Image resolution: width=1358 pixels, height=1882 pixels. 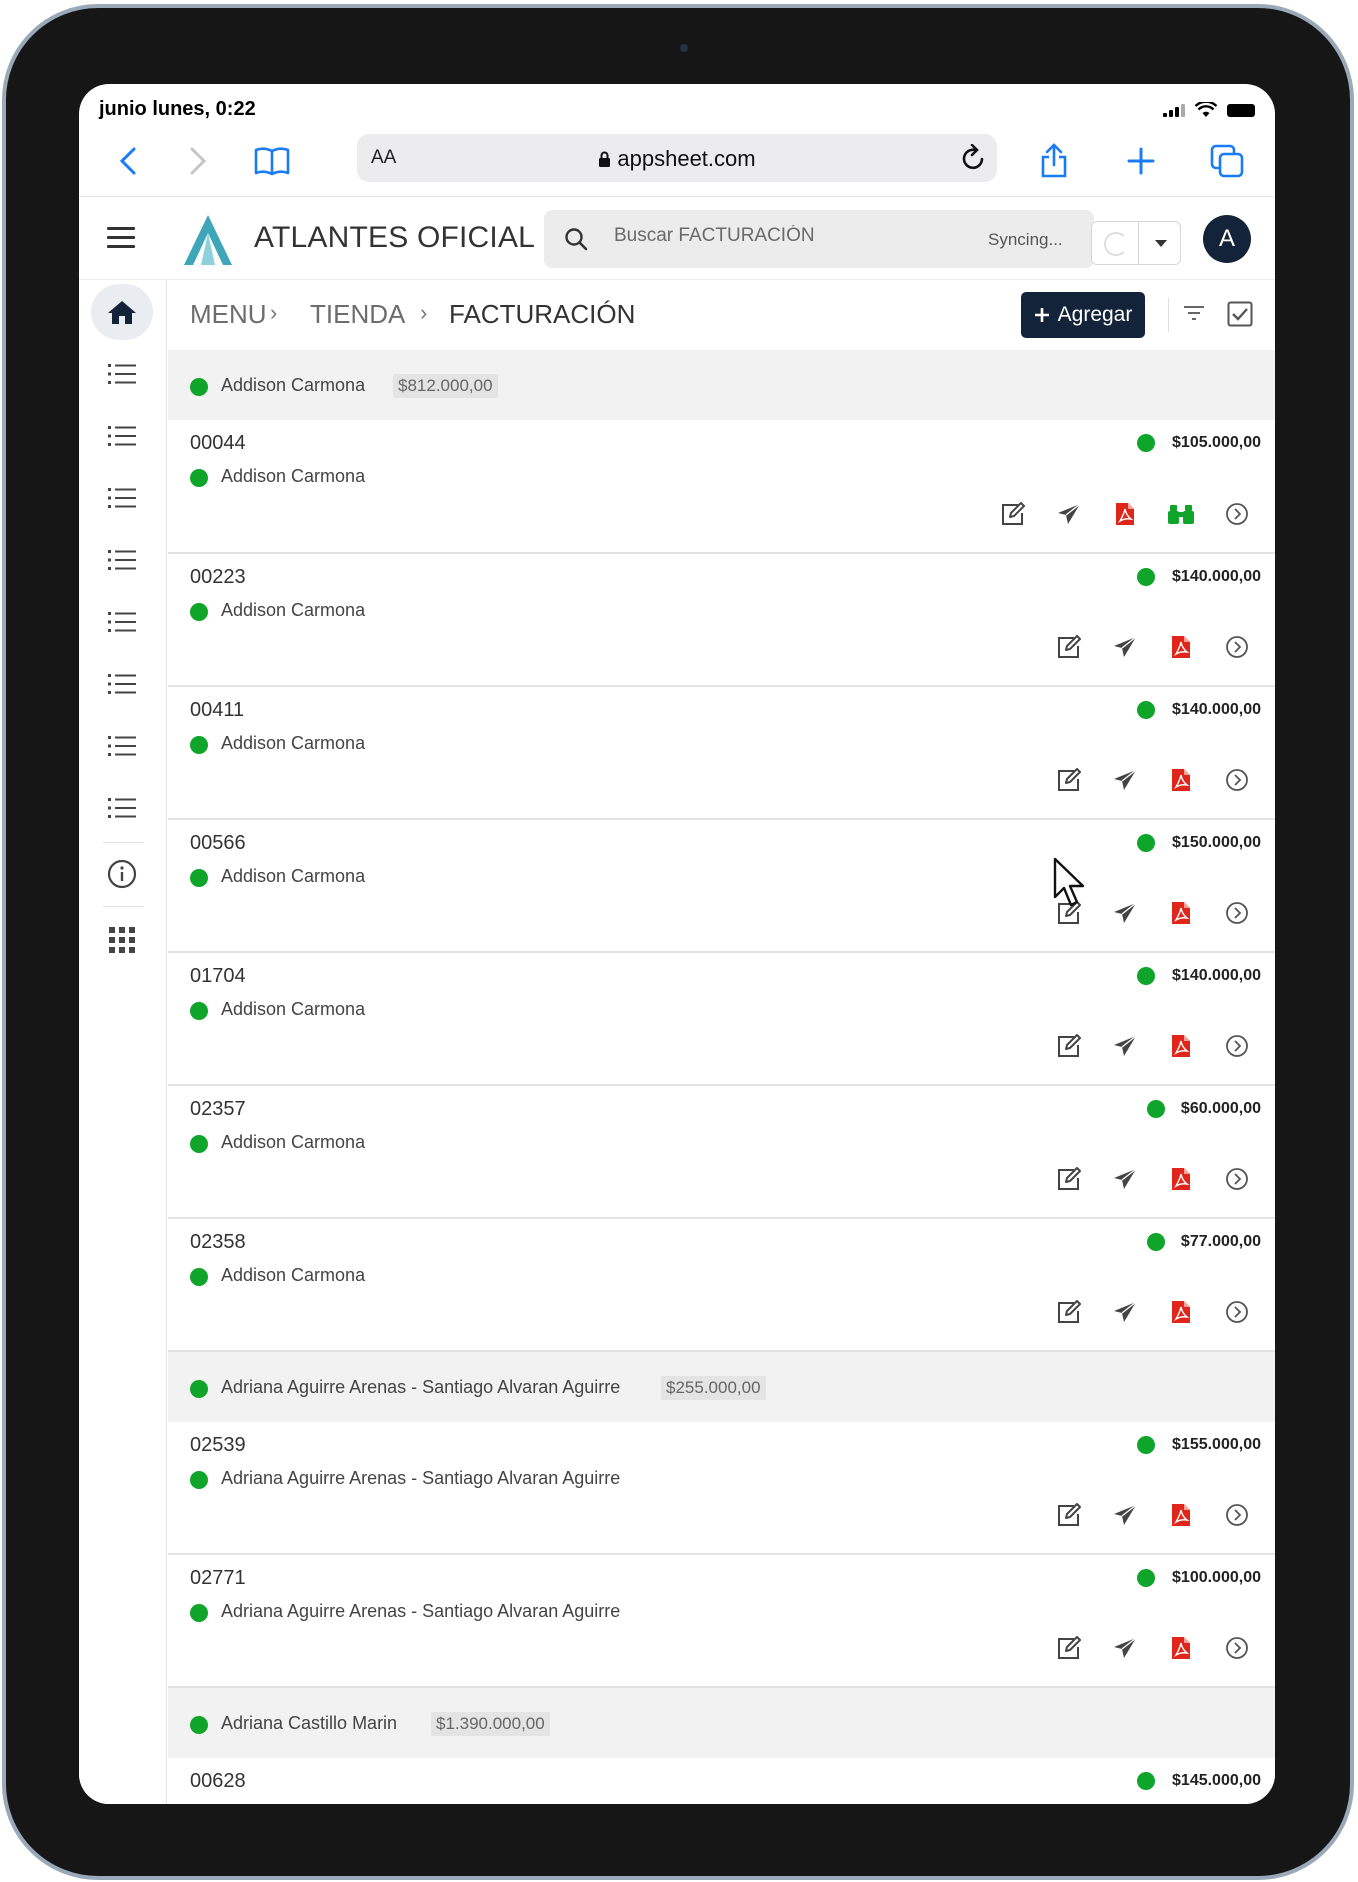 I want to click on sidebar-item-home, so click(x=122, y=312).